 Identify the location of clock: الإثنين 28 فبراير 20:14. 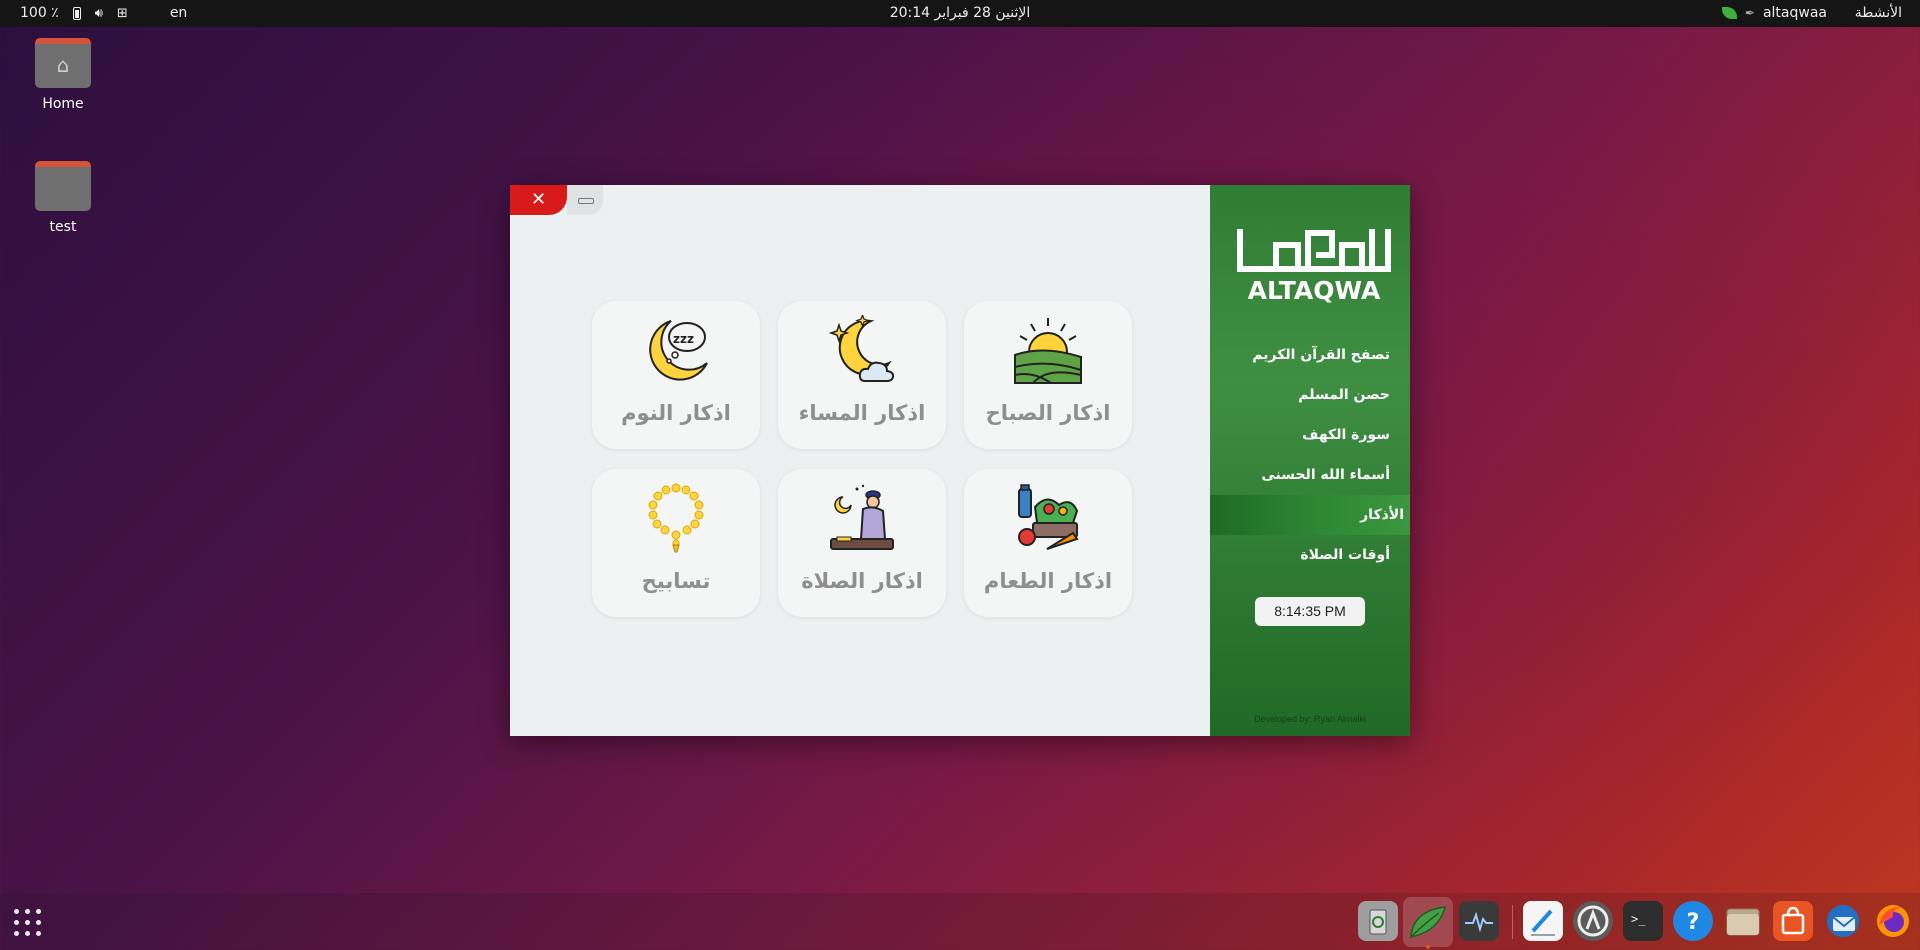
(960, 13).